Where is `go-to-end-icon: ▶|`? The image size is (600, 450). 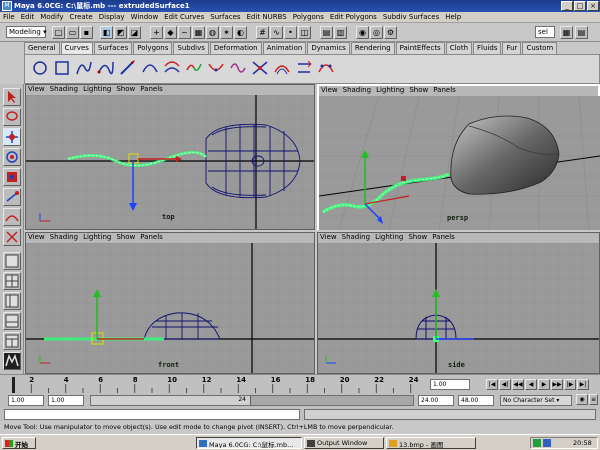
go-to-end-icon: ▶| is located at coordinates (583, 384).